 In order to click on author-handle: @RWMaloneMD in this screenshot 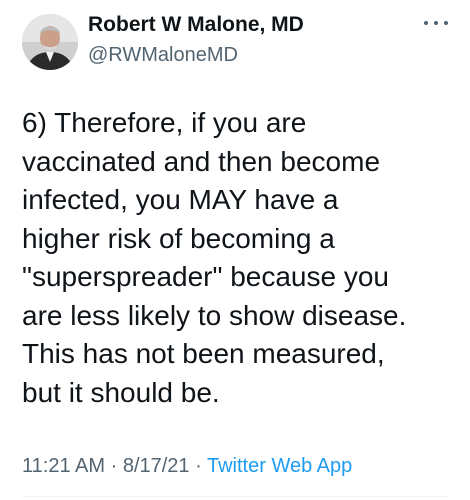, I will do `click(163, 55)`.